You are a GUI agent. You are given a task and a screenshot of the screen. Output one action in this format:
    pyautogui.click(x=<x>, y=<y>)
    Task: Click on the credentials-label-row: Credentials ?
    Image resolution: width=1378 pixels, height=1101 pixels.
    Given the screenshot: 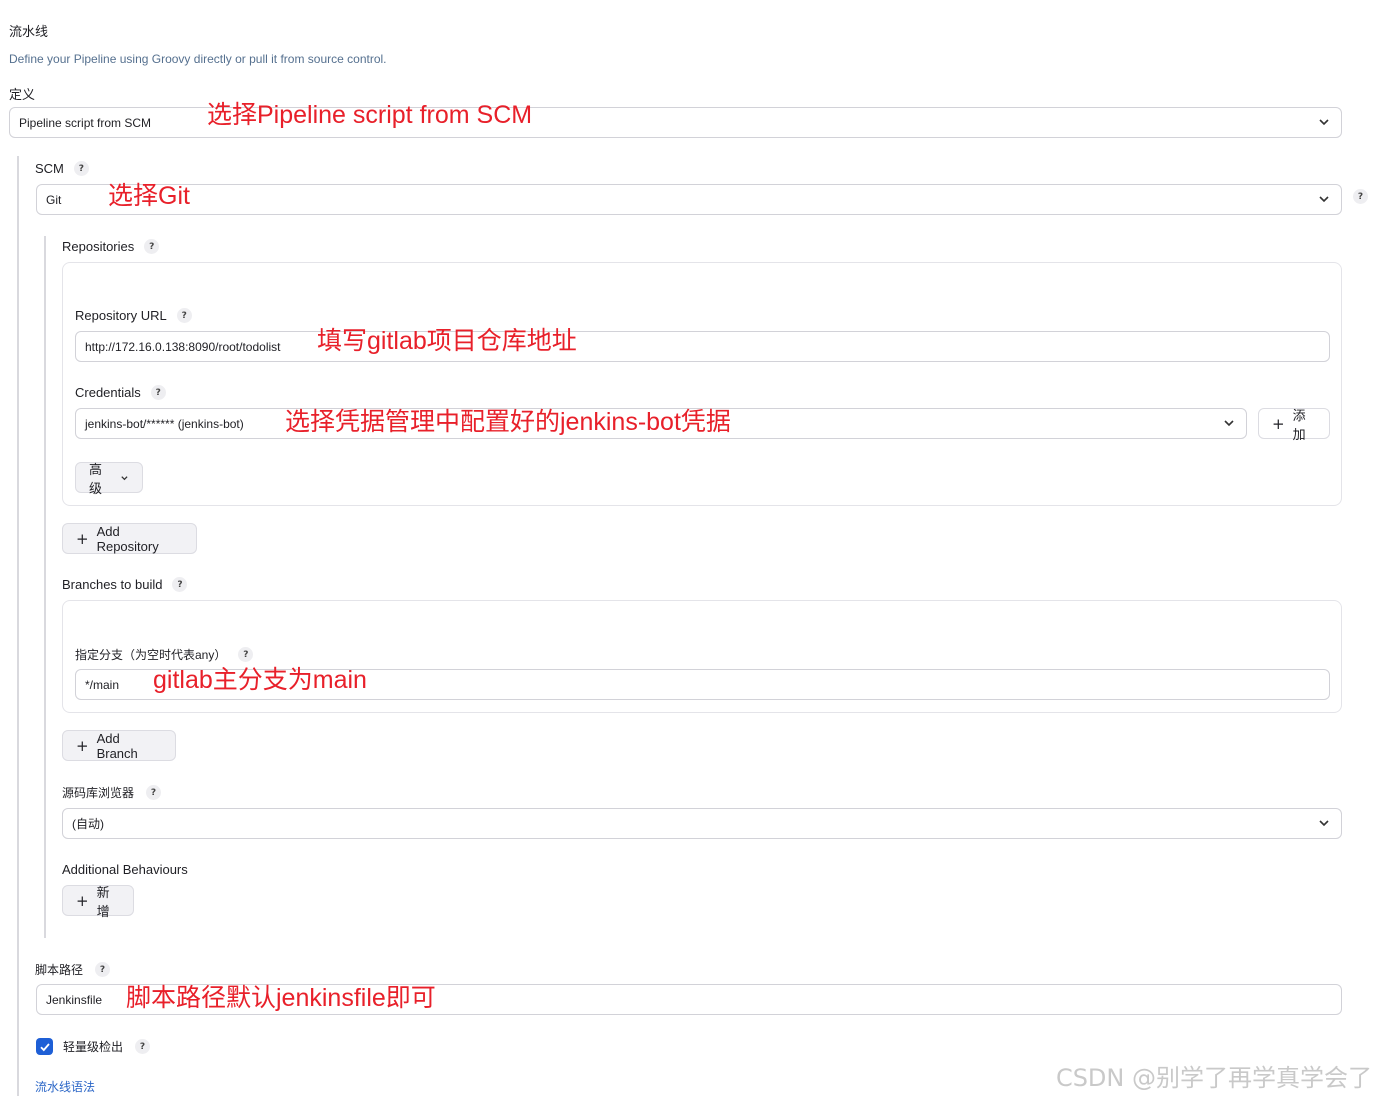 What is the action you would take?
    pyautogui.click(x=120, y=392)
    